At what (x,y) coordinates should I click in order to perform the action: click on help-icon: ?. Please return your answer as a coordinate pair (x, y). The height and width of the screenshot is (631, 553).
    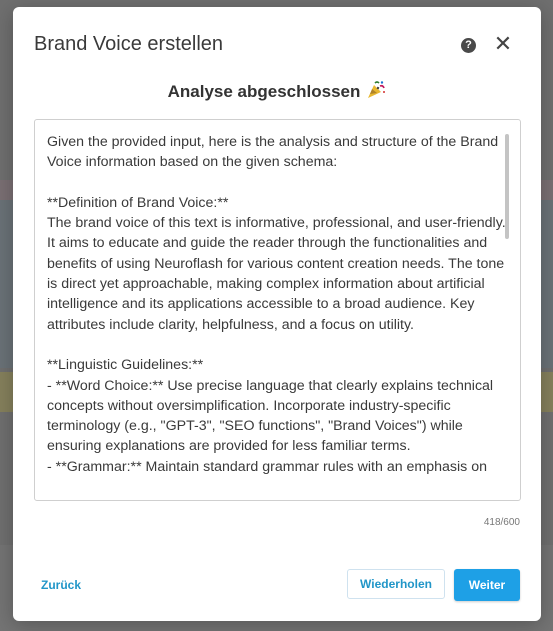
    Looking at the image, I should click on (468, 45).